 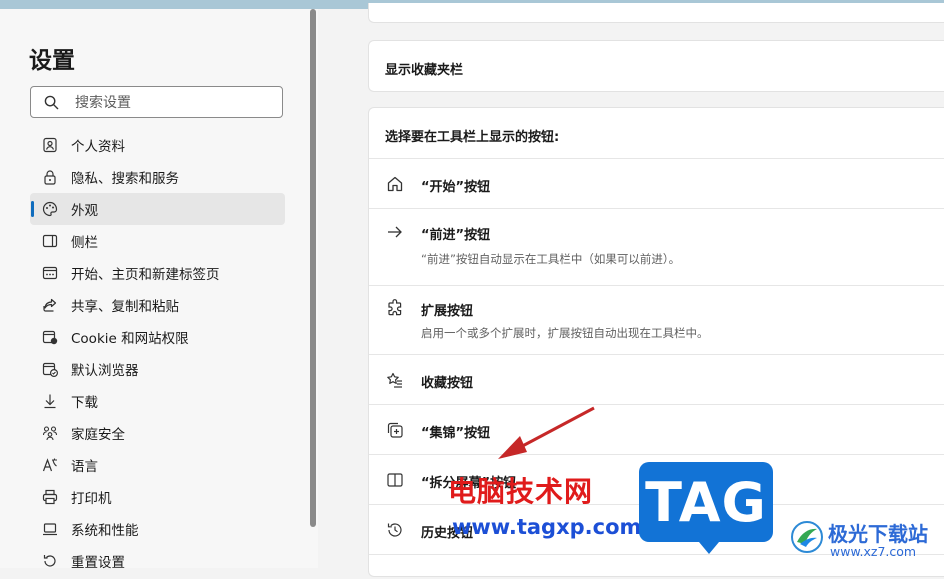 I want to click on sidebar-item-printers: 打印机, so click(x=157, y=497).